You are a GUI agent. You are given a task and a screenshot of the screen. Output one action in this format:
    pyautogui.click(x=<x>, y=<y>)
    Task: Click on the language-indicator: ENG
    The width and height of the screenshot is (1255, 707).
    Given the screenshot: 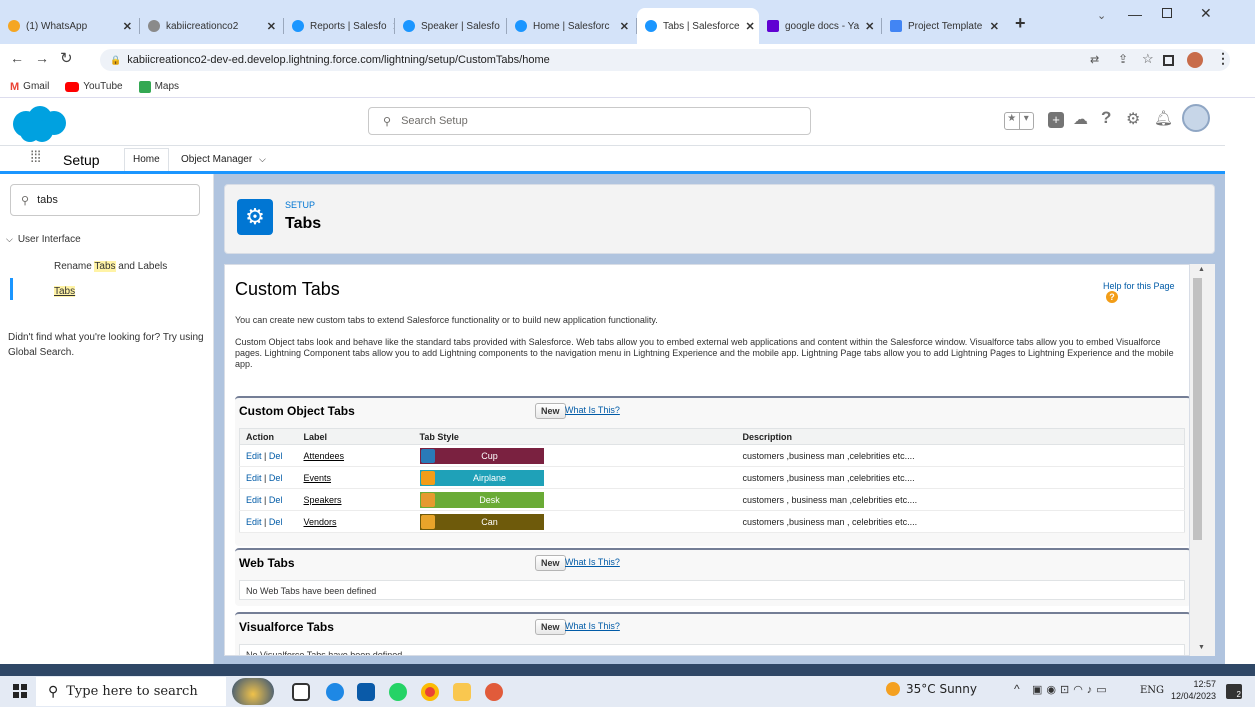 What is the action you would take?
    pyautogui.click(x=1152, y=690)
    